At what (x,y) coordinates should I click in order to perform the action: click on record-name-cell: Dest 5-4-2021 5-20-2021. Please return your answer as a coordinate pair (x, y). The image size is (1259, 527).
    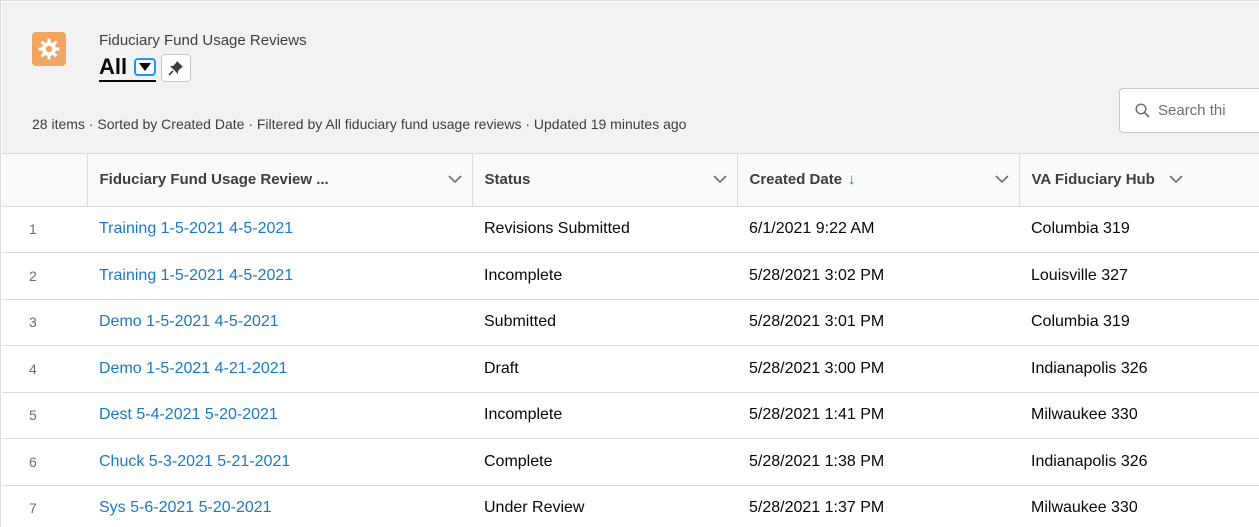
    Looking at the image, I should click on (279, 415).